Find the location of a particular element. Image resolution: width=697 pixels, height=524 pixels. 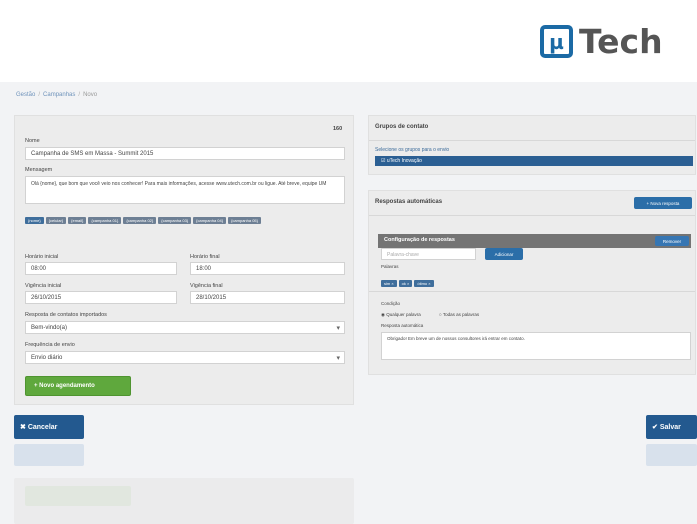

variable-tag: {campanha 04} is located at coordinates (210, 220).